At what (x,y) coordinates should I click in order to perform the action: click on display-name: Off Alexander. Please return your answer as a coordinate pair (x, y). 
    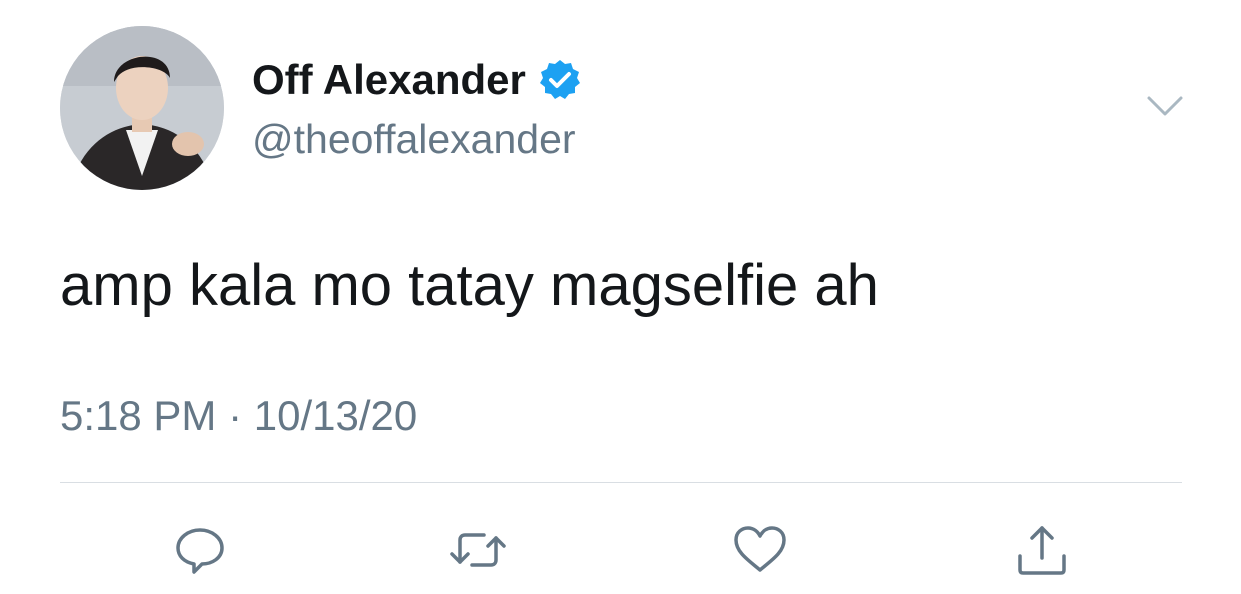
    Looking at the image, I should click on (389, 80).